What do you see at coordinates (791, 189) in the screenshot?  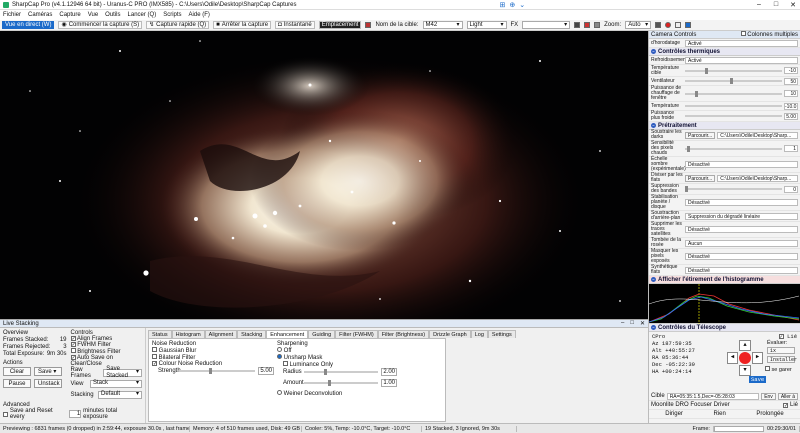 I see `banding-input: 0` at bounding box center [791, 189].